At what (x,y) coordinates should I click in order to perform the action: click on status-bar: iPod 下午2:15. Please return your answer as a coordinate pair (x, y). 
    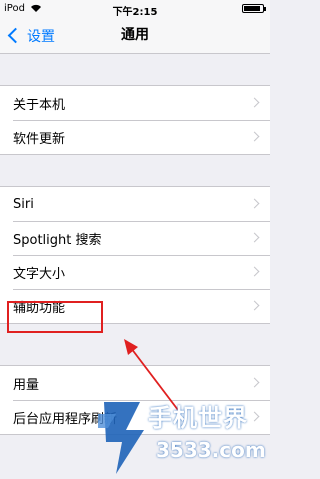
    Looking at the image, I should click on (135, 9).